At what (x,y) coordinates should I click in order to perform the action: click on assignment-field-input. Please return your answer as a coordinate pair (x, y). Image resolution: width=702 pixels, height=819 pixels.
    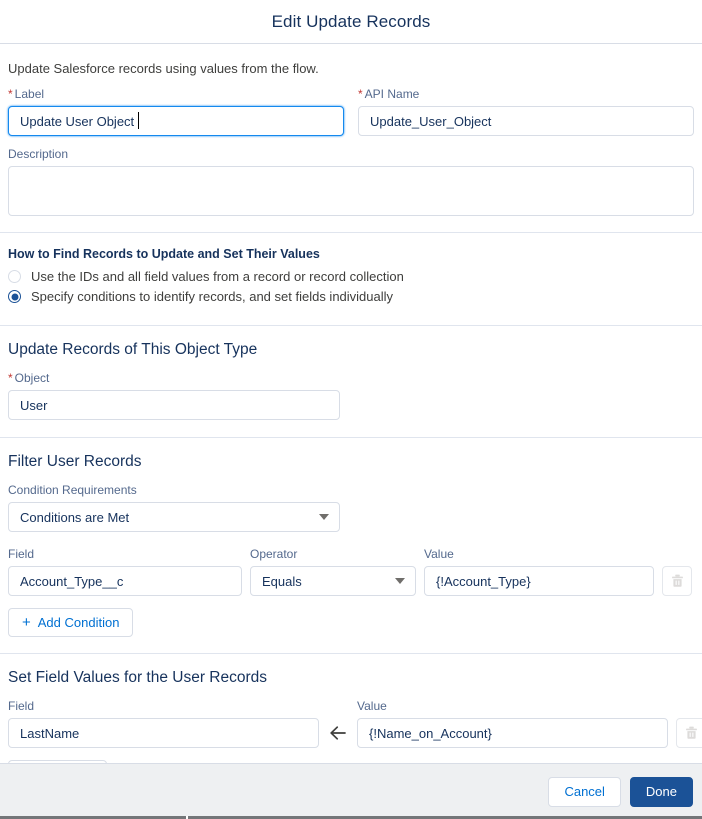
    Looking at the image, I should click on (163, 733).